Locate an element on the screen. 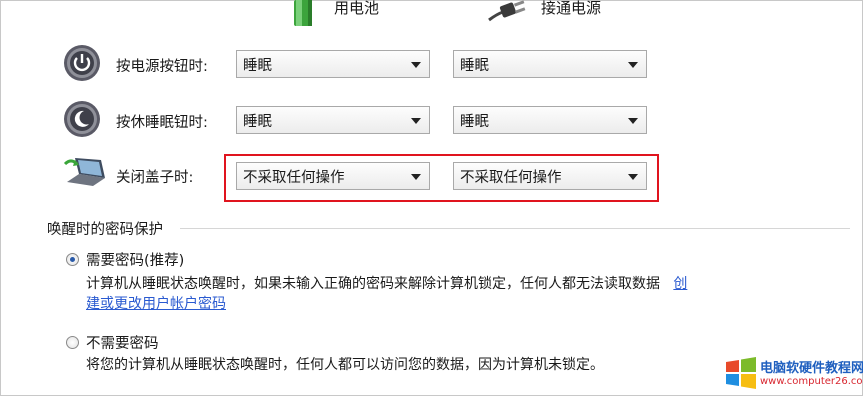 This screenshot has height=396, width=863. require-password-radio is located at coordinates (72, 259).